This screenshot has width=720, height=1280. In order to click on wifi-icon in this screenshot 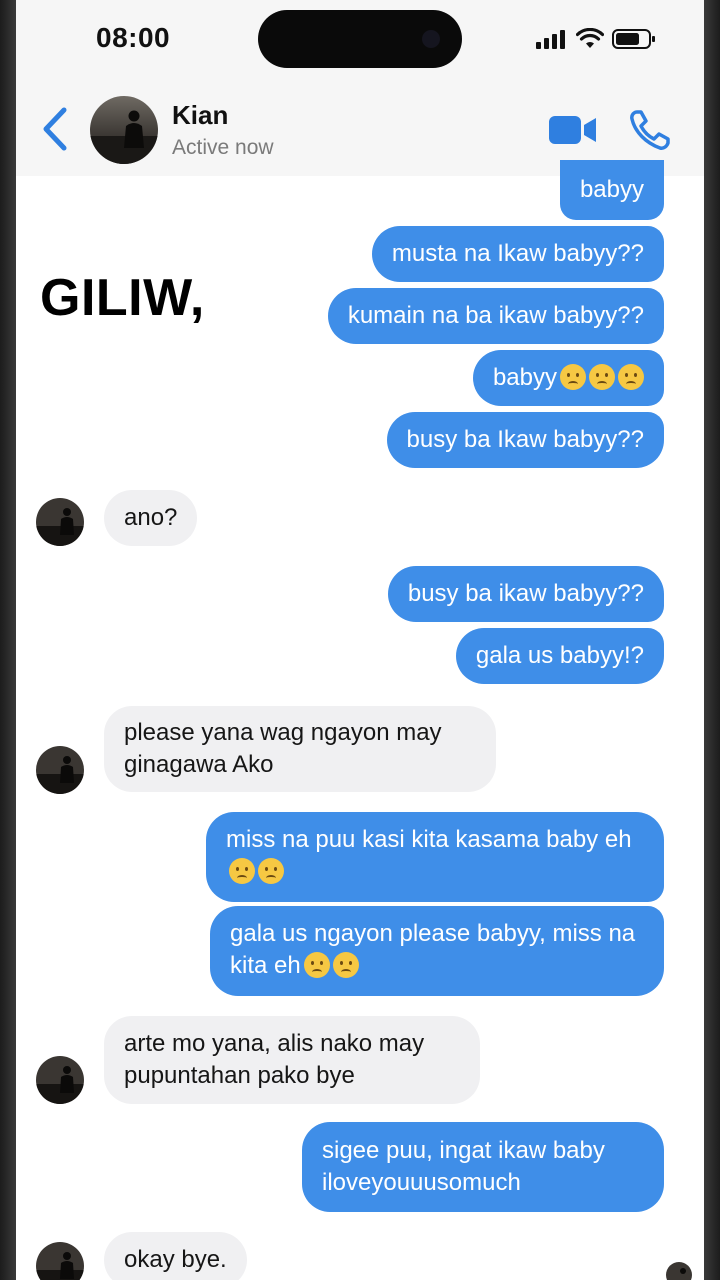, I will do `click(590, 38)`.